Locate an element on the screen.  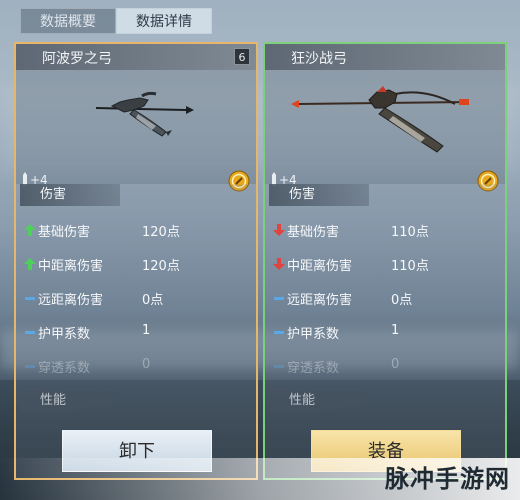
stat-row: 基础伤害 120点 is located at coordinates (140, 230).